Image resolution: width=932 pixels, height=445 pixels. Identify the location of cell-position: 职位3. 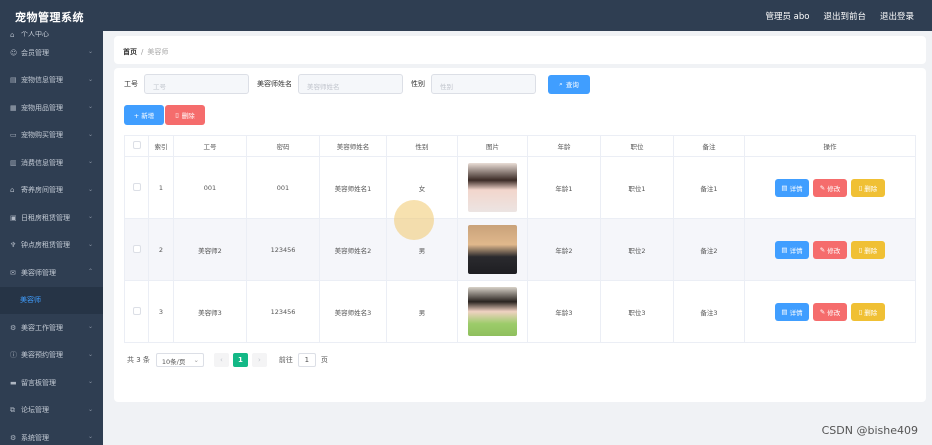
(637, 311).